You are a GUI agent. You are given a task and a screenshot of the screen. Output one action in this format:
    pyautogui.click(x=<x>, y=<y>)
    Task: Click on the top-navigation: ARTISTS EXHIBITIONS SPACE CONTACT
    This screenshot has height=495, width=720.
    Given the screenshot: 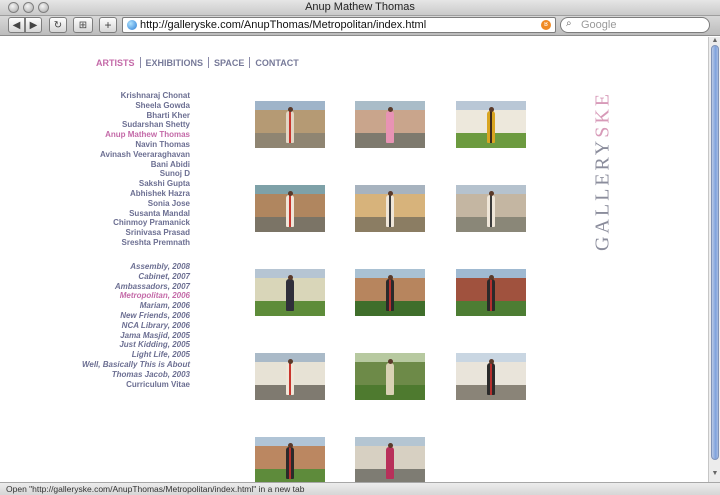 What is the action you would take?
    pyautogui.click(x=197, y=62)
    